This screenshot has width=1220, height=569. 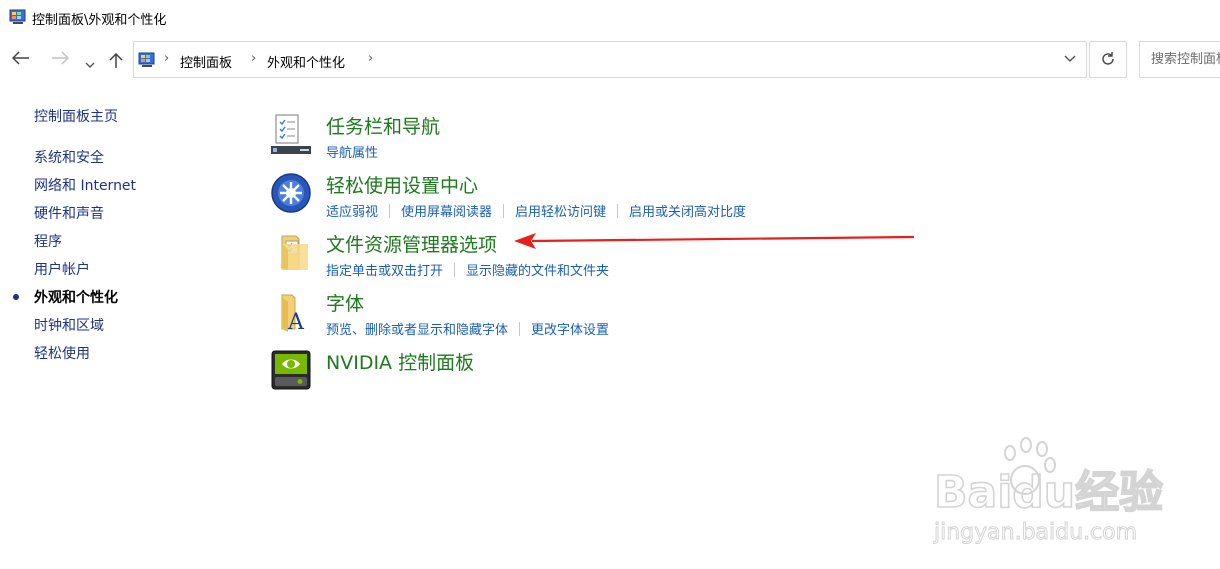 I want to click on arrow-shaft, so click(x=723, y=239).